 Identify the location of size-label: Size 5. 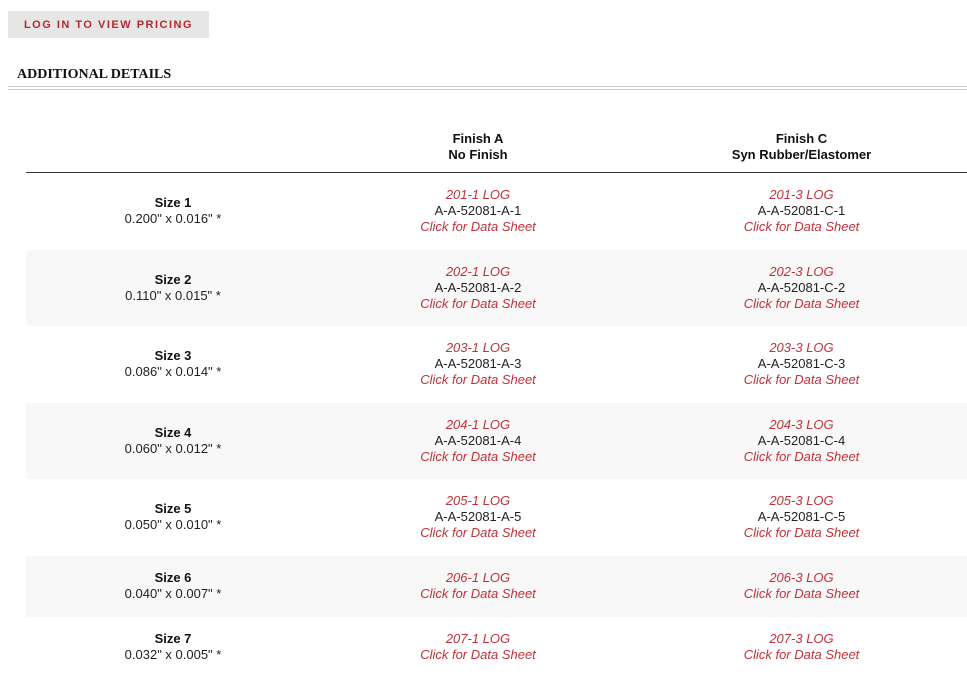
(173, 509).